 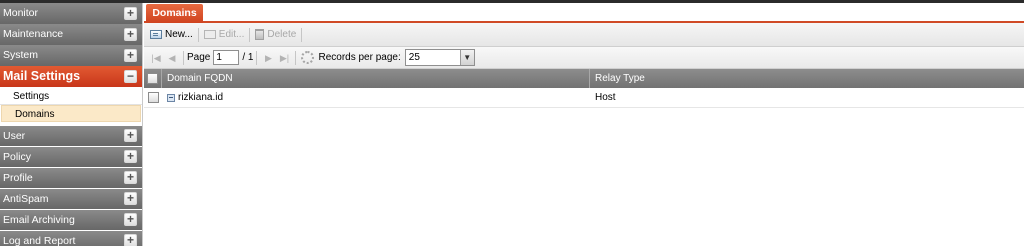 I want to click on sidebar-subitem-settings: Settings, so click(x=71, y=96).